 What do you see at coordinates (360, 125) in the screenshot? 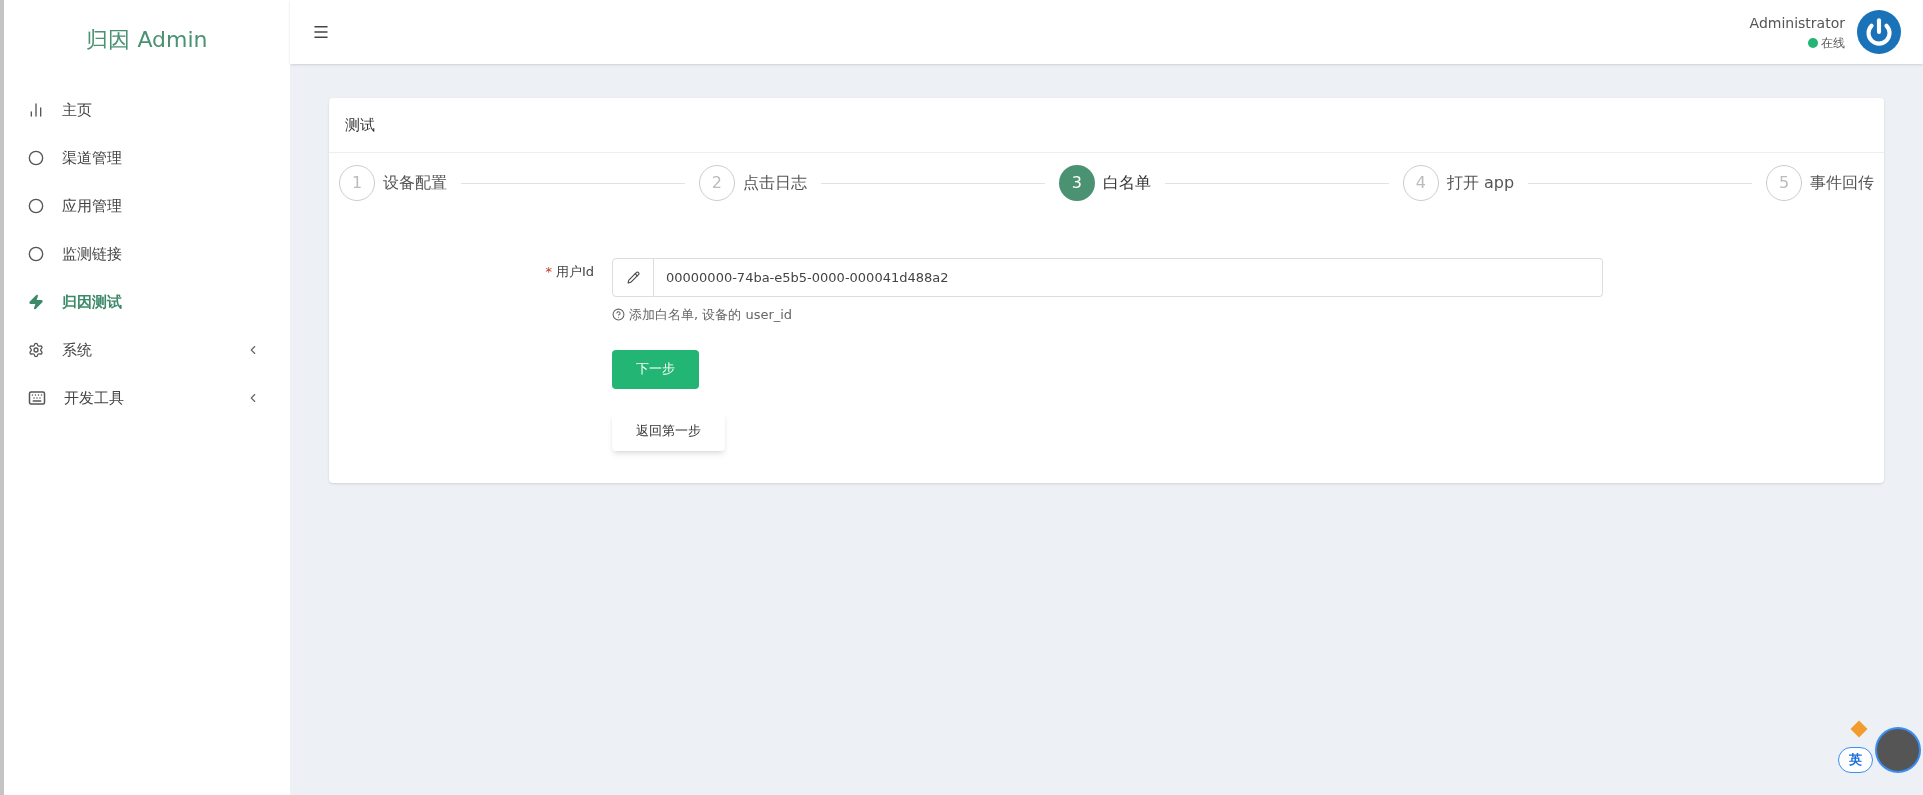
I see `card-title: 测试` at bounding box center [360, 125].